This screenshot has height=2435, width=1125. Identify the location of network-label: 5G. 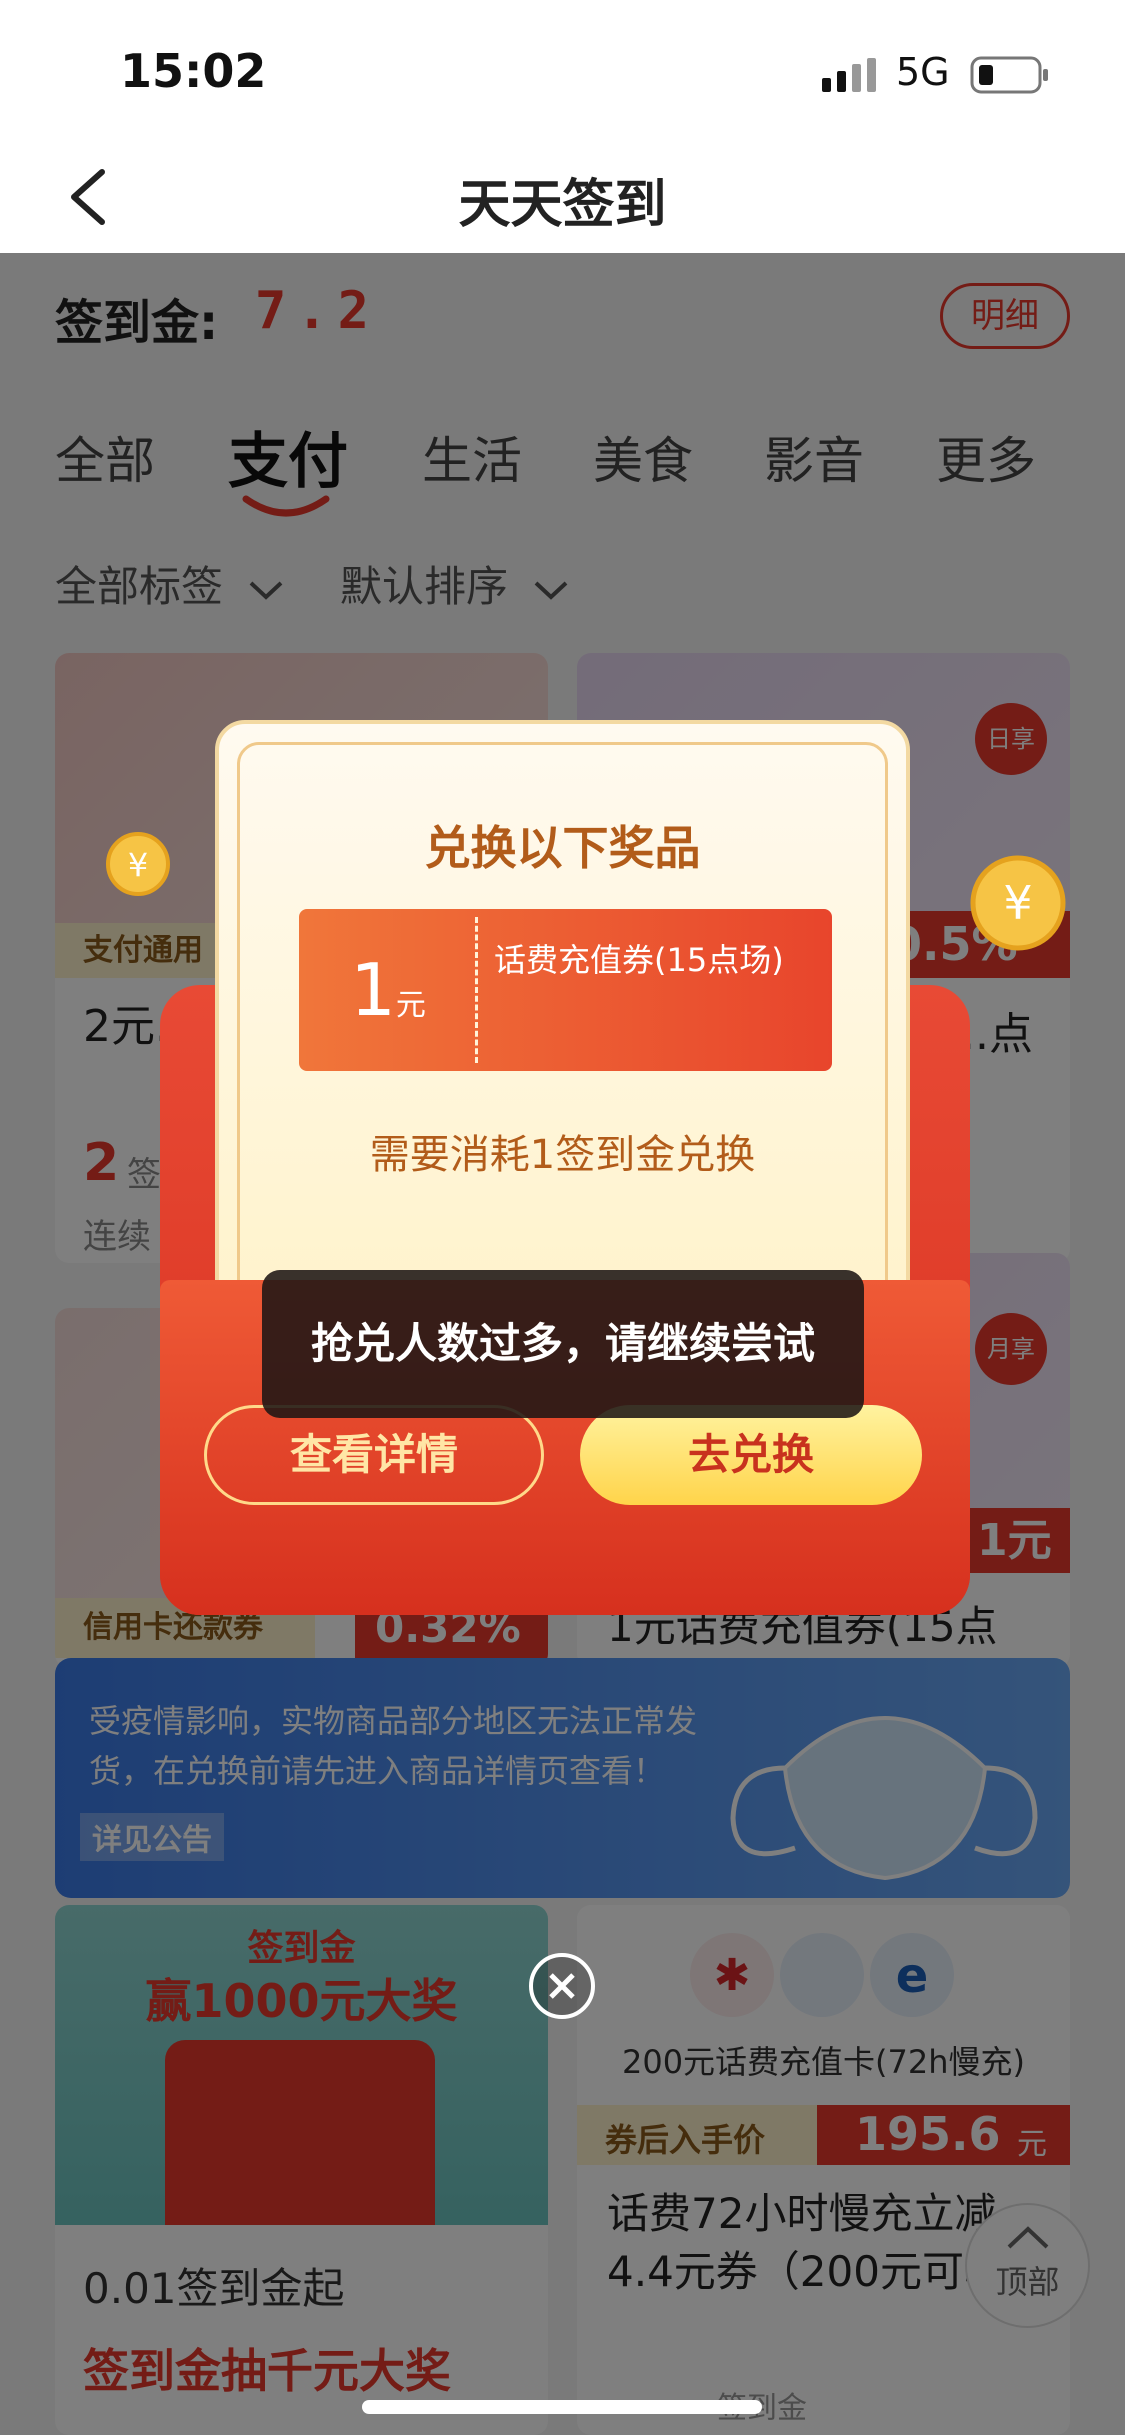
(923, 72).